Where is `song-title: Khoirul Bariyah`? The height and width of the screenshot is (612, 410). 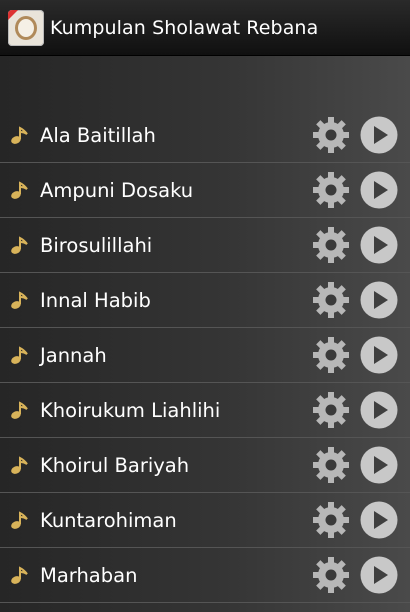 song-title: Khoirul Bariyah is located at coordinates (115, 465).